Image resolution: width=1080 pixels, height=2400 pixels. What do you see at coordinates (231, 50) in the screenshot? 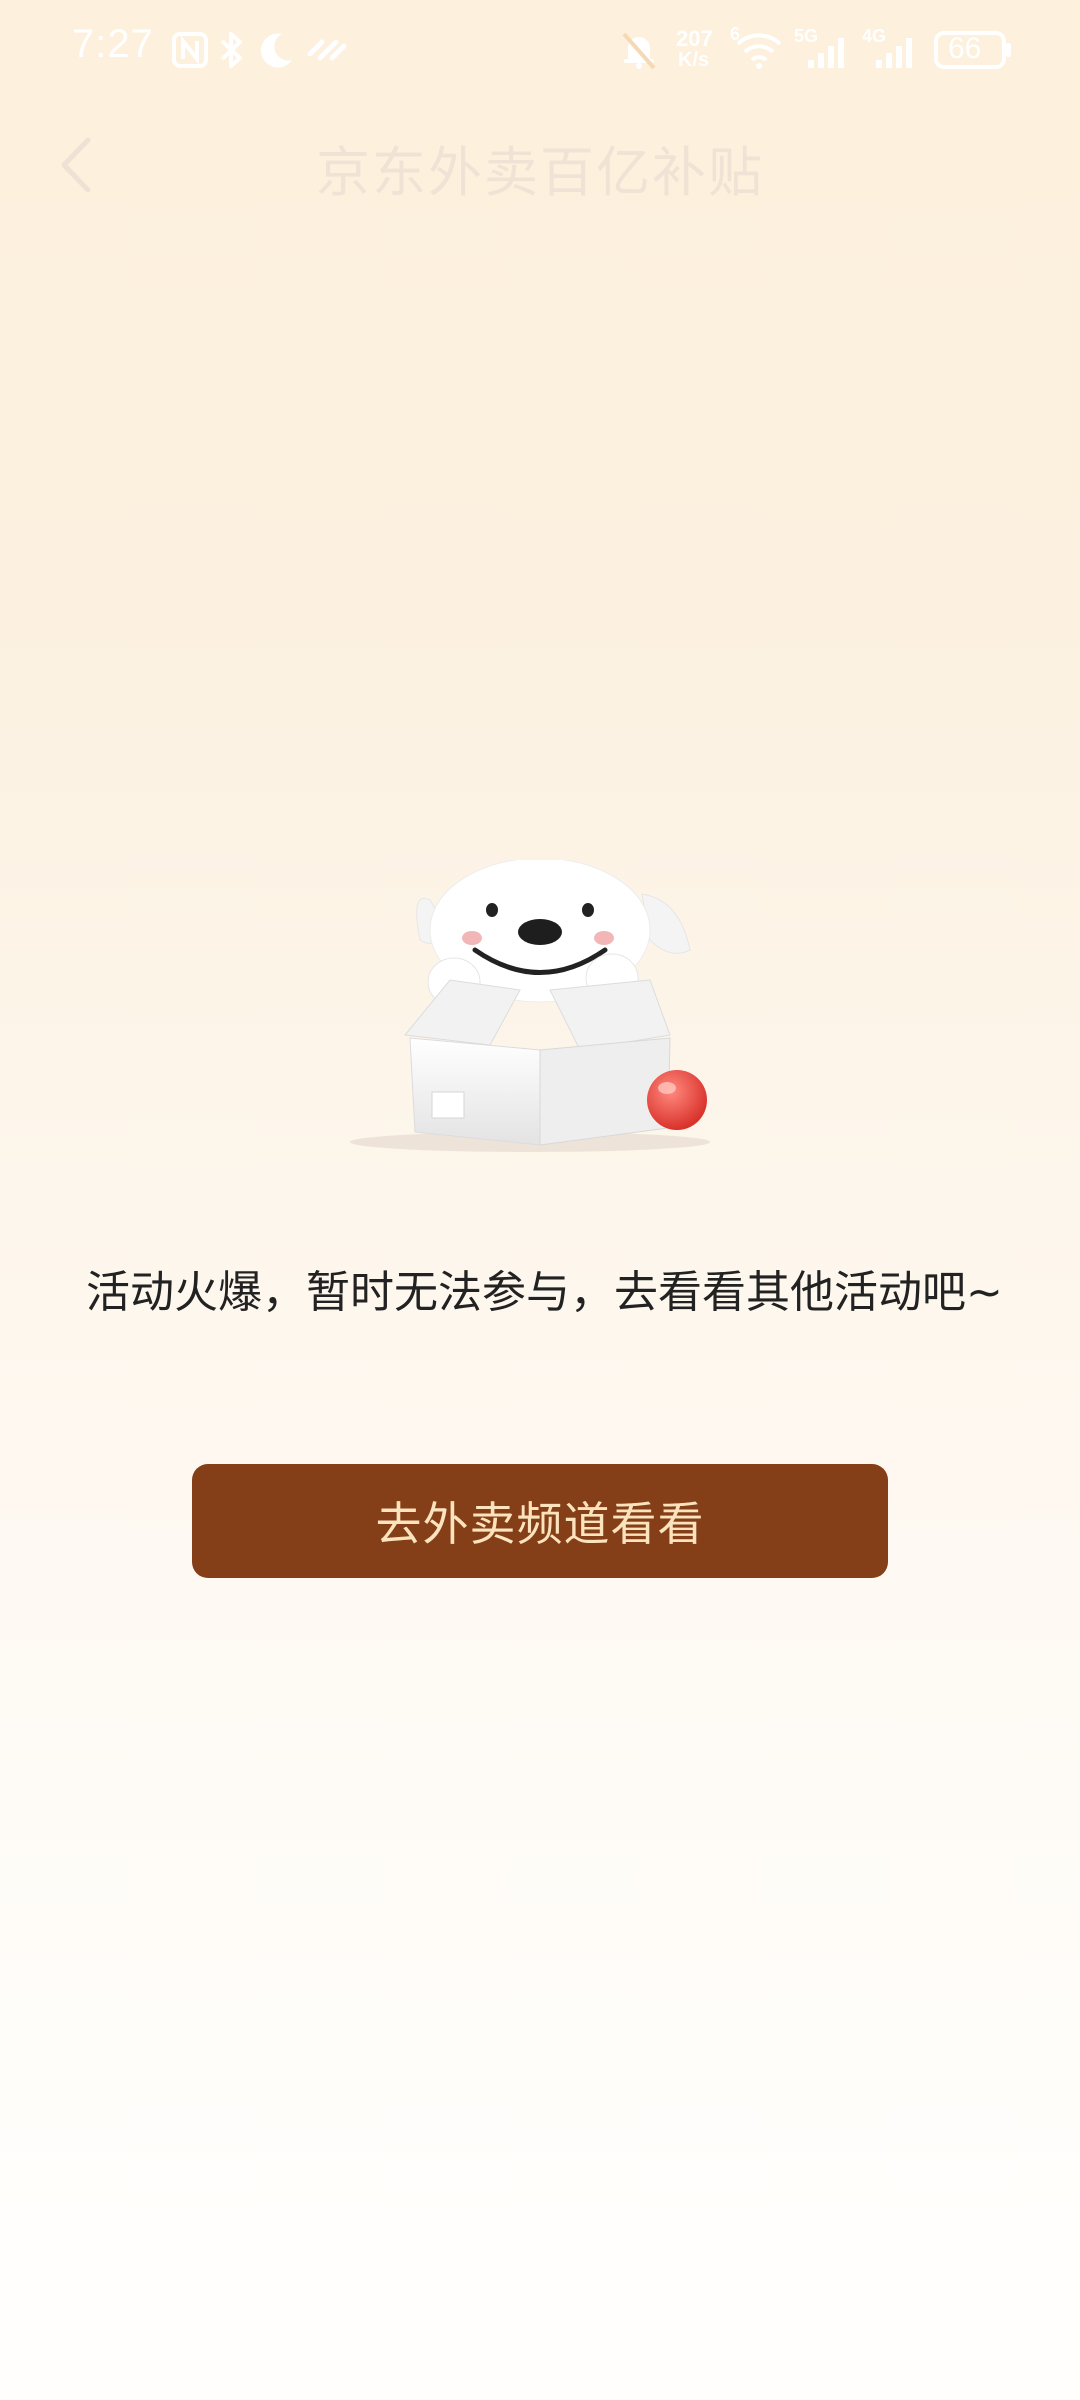
I see `bluetooth-icon` at bounding box center [231, 50].